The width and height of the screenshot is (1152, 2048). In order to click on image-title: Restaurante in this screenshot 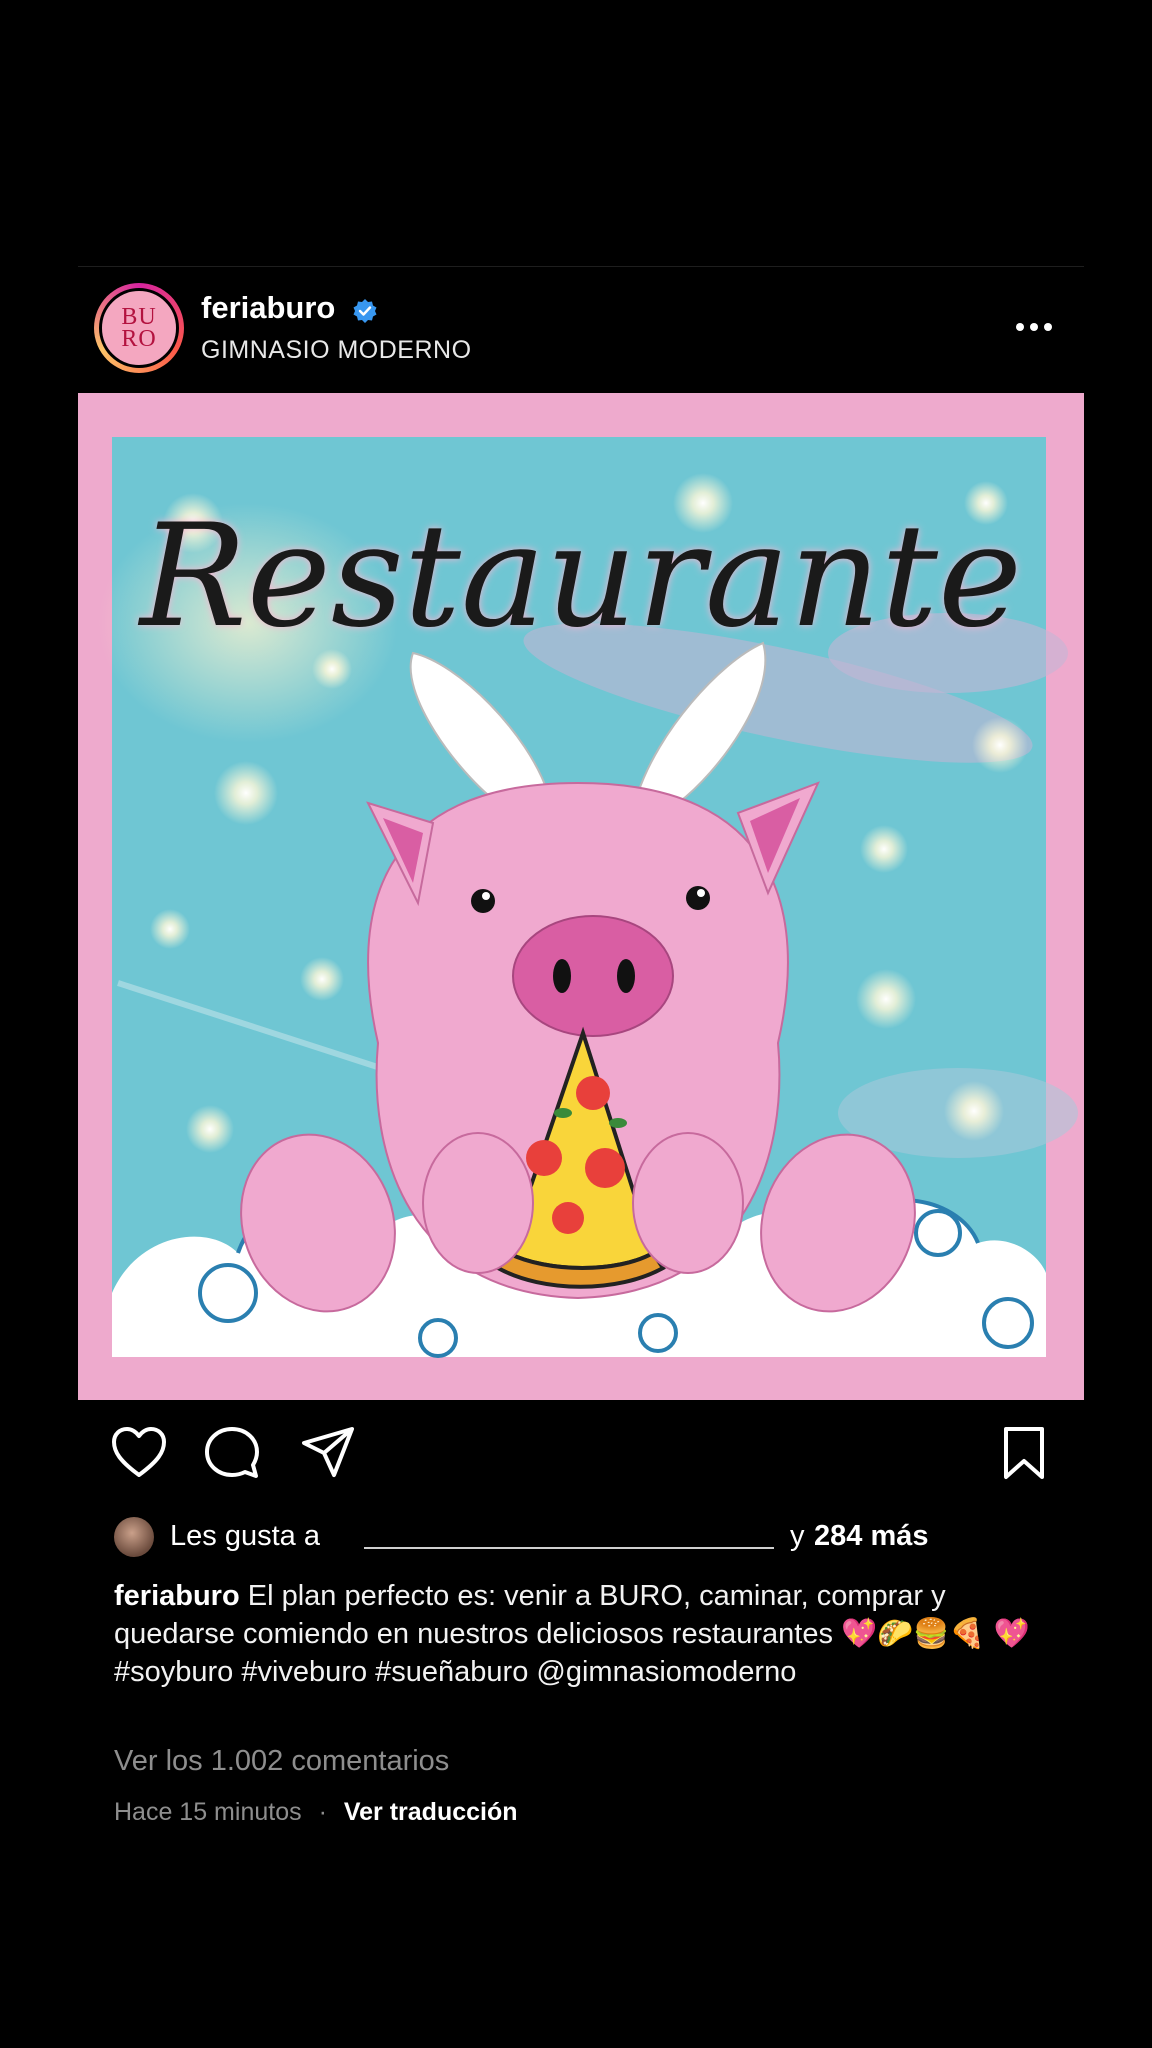, I will do `click(579, 576)`.